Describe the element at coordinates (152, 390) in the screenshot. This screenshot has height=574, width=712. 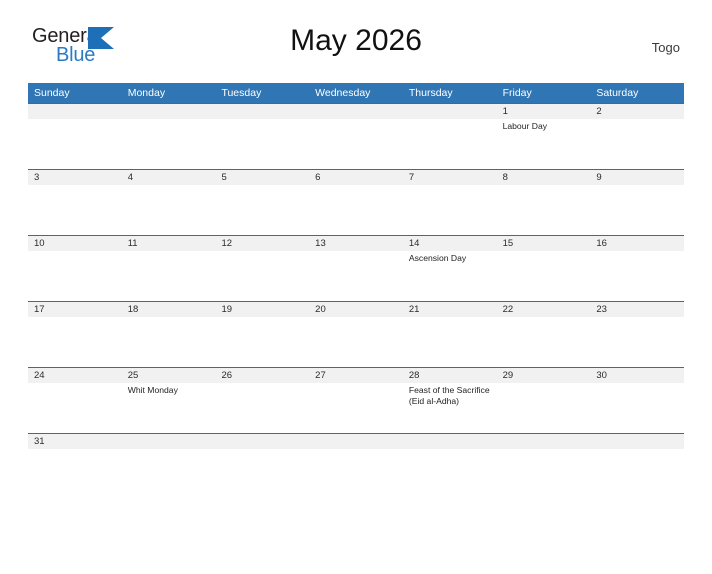
I see `holiday-label: Whit Monday` at that location.